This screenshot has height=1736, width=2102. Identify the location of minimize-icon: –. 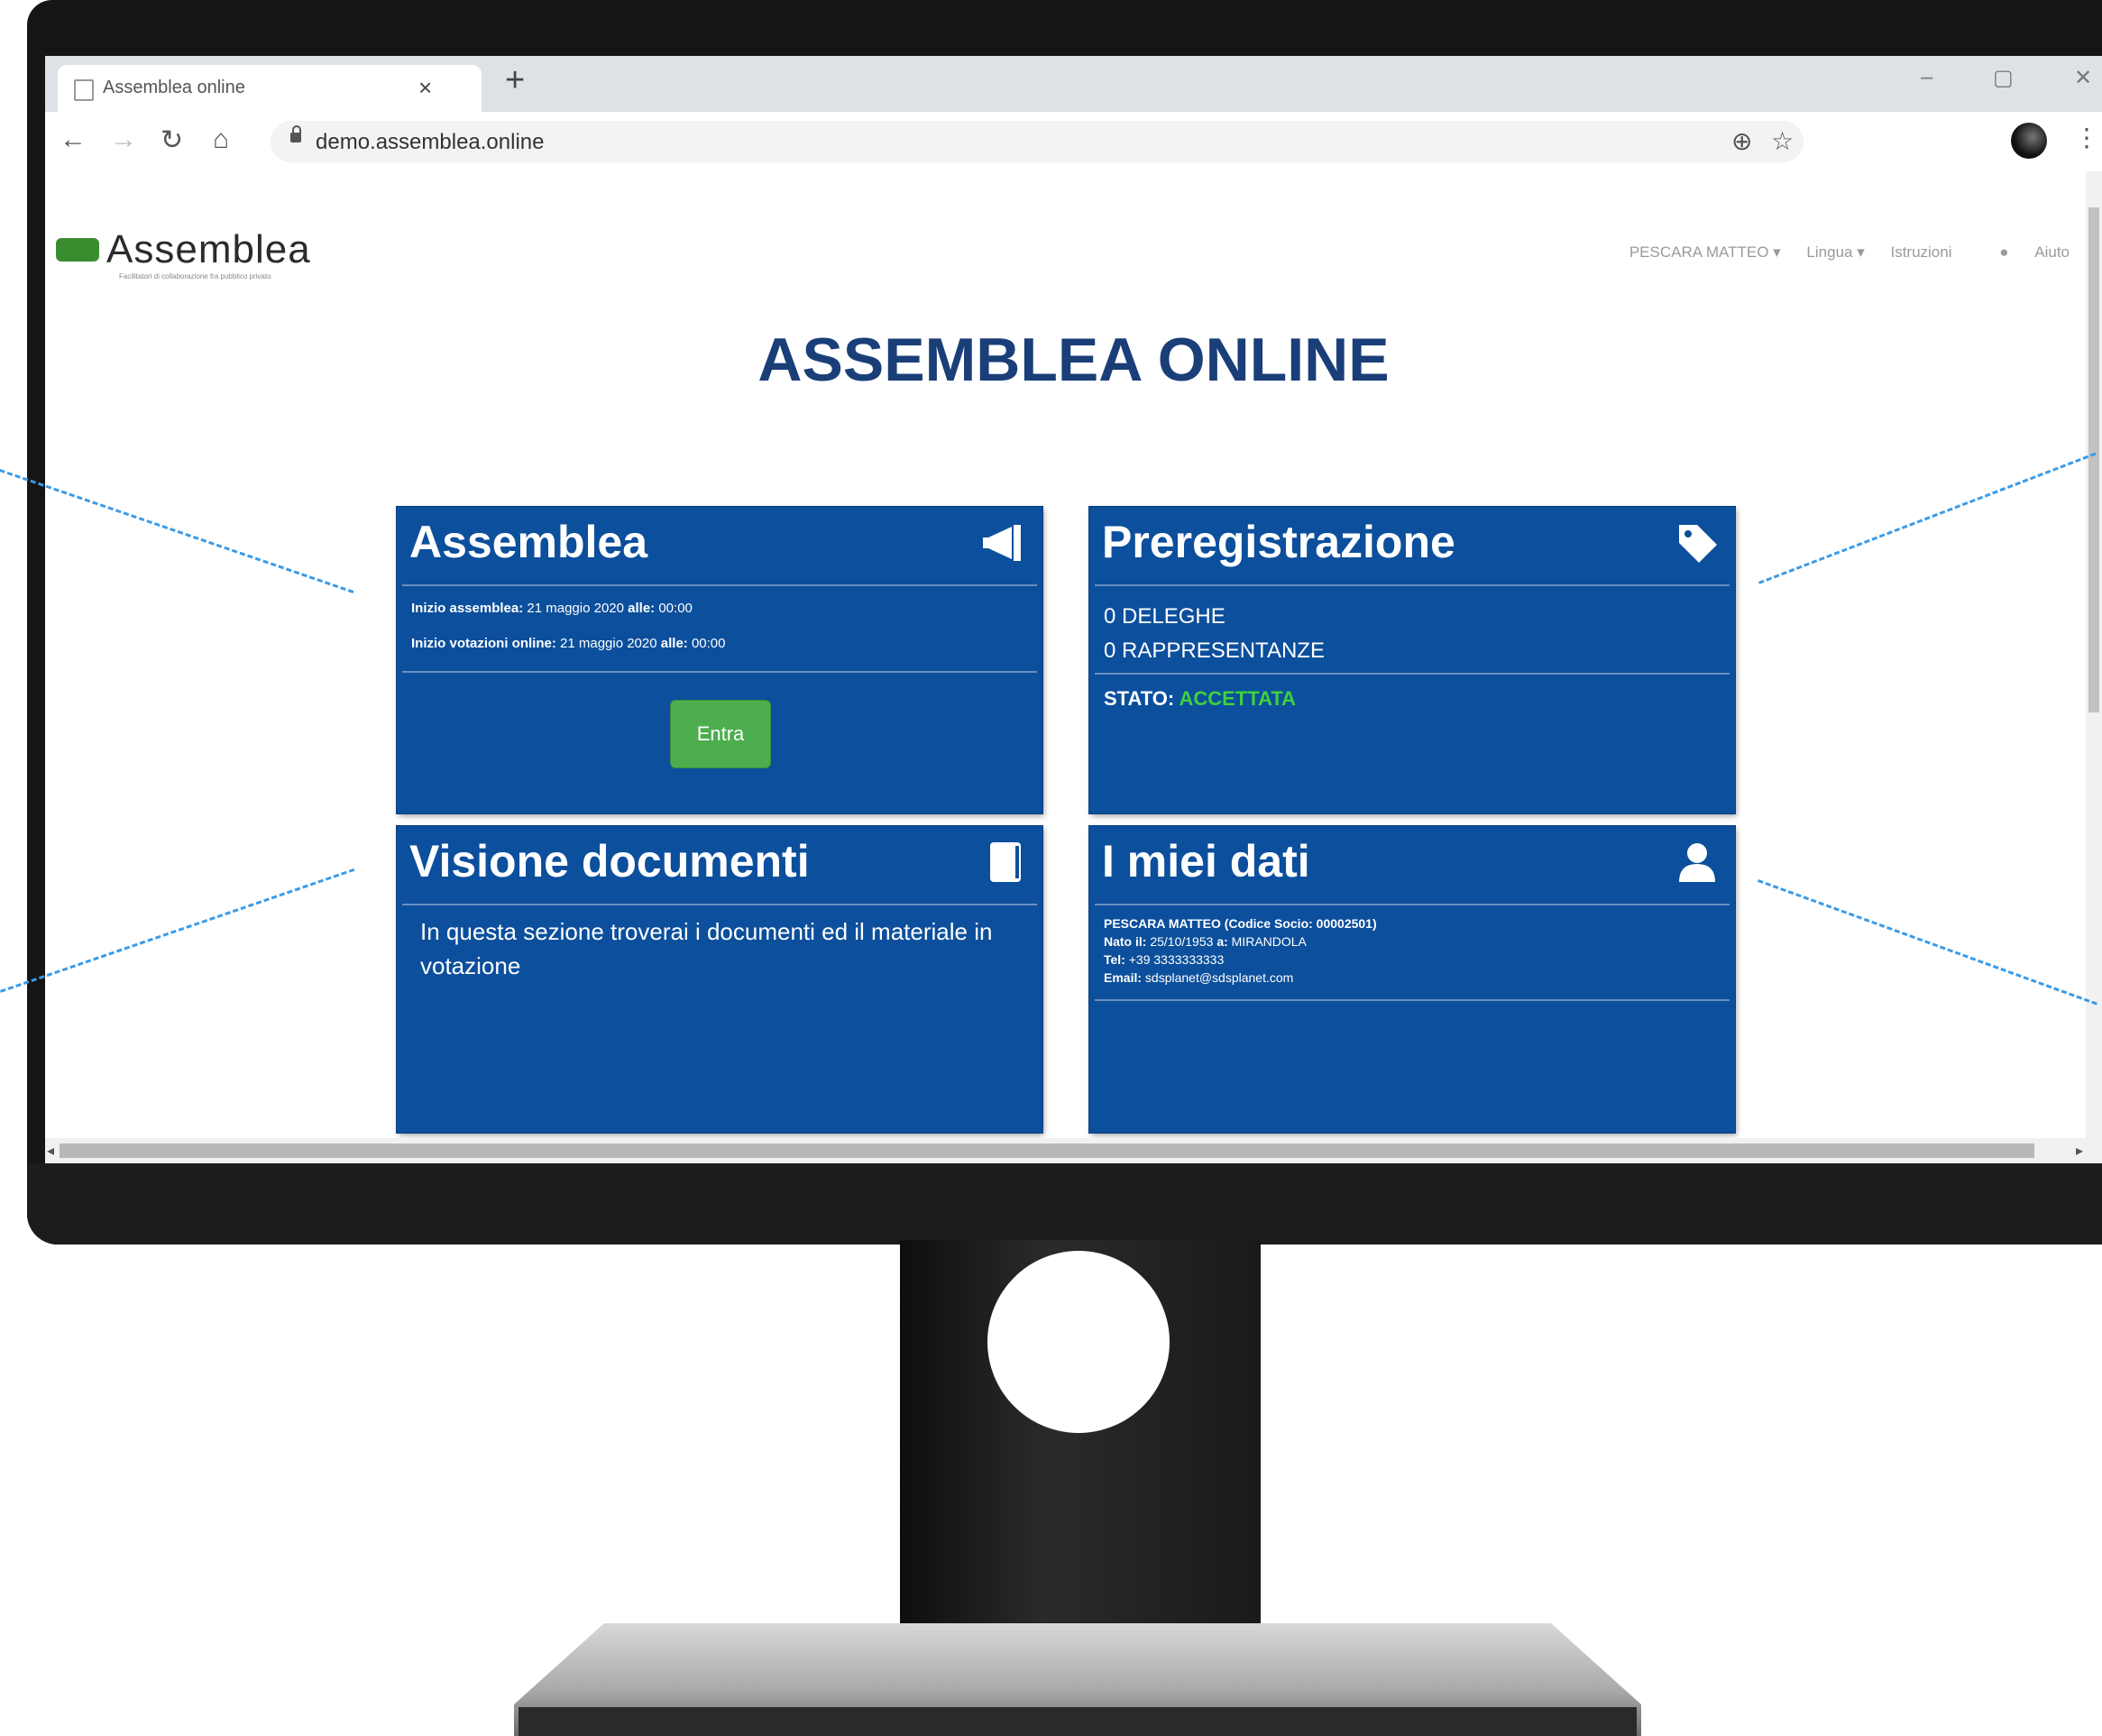
(1926, 77).